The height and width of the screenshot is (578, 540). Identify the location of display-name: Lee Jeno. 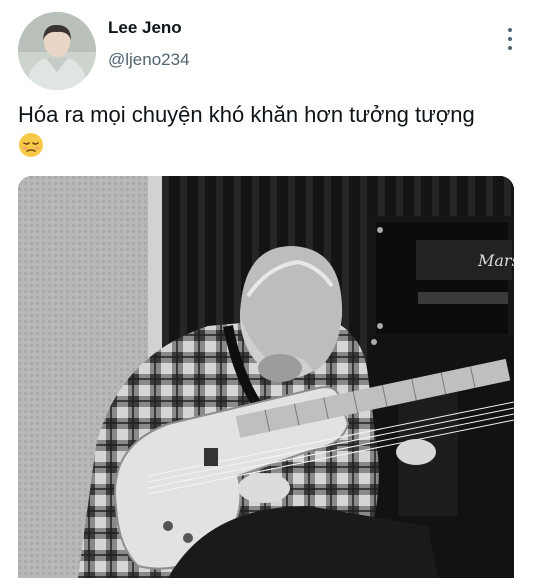
(145, 28).